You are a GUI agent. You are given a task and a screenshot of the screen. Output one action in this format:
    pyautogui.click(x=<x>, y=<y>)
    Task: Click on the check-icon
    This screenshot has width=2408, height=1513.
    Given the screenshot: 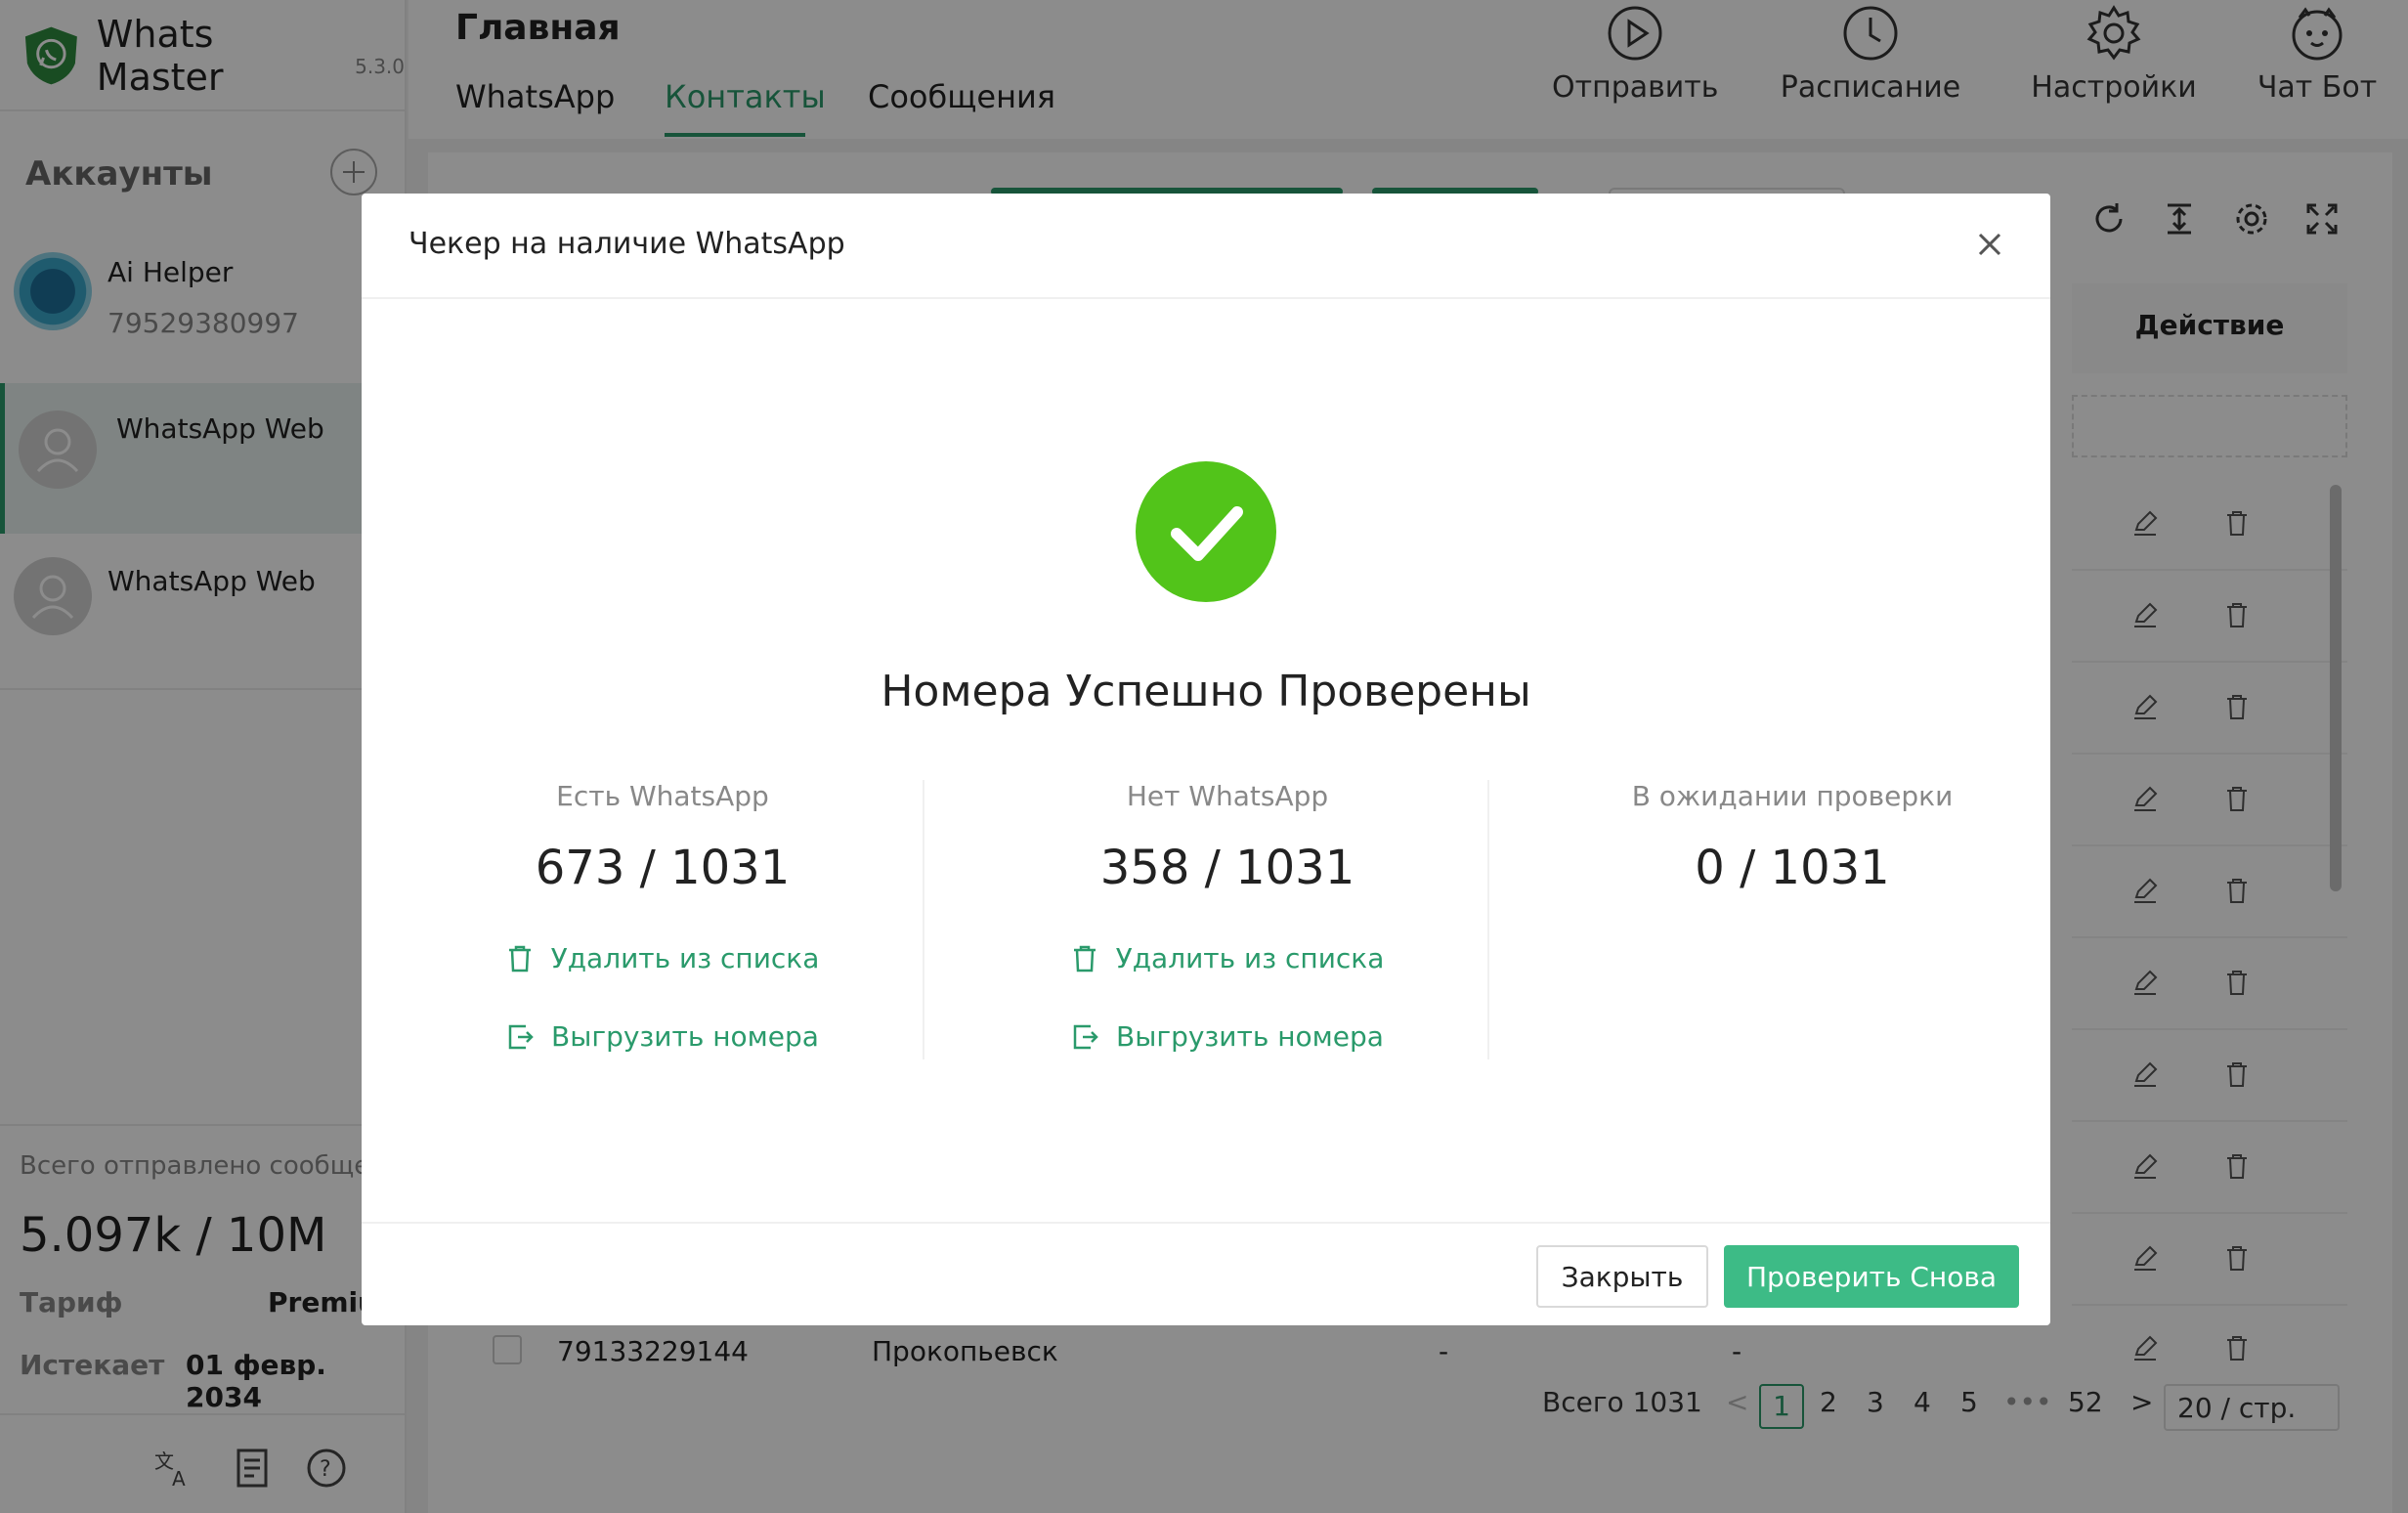 What is the action you would take?
    pyautogui.click(x=1207, y=533)
    